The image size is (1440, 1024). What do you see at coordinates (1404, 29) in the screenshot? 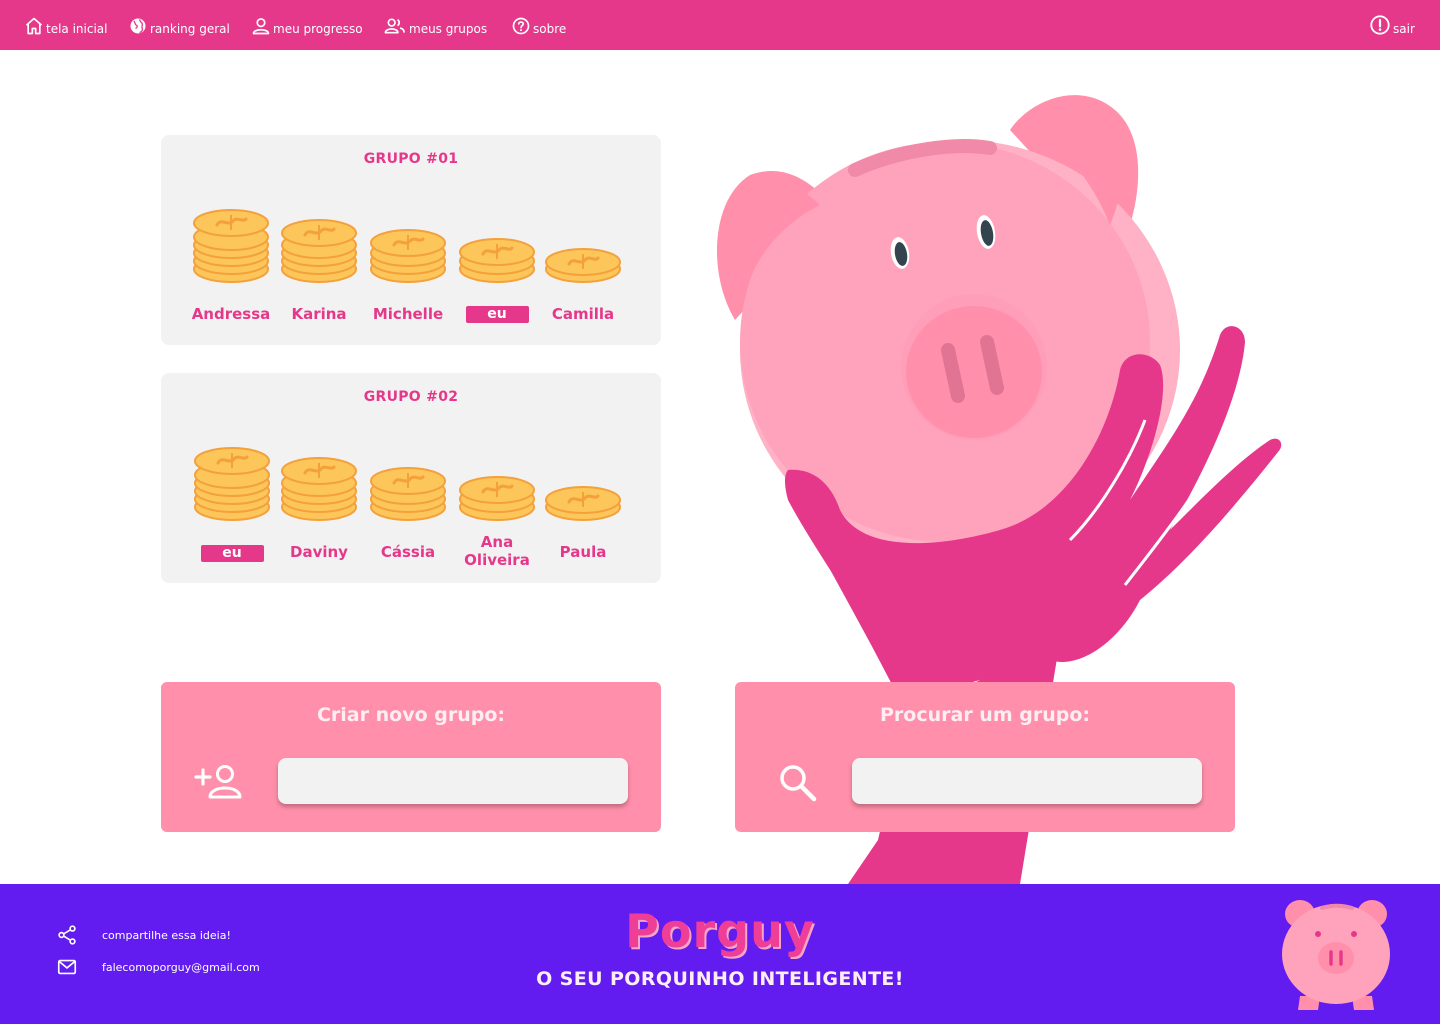
I see `logout-label: sair` at bounding box center [1404, 29].